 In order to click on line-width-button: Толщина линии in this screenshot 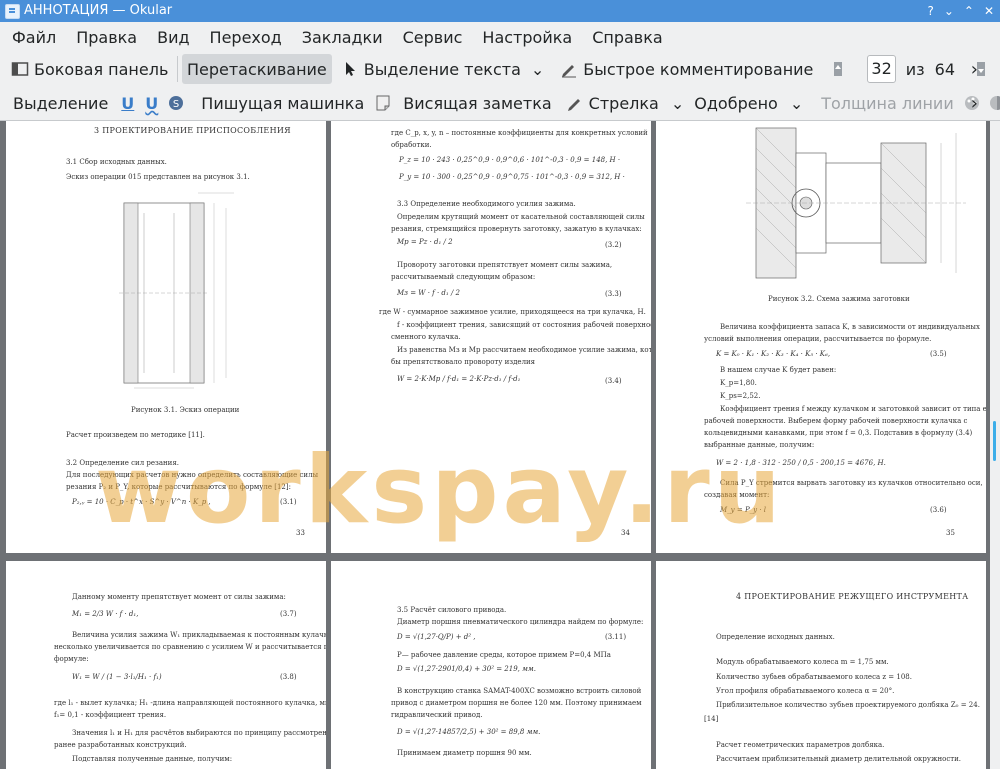, I will do `click(887, 103)`.